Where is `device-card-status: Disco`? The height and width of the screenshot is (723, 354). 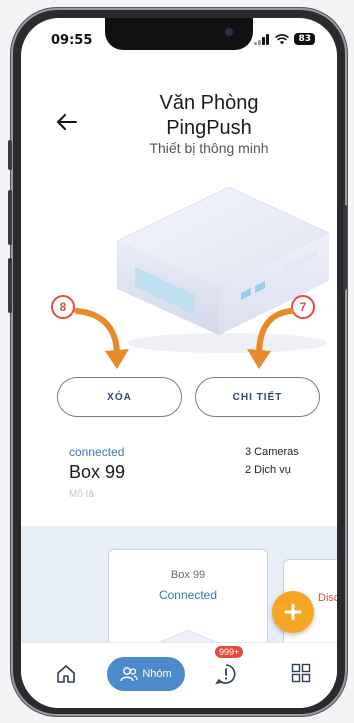 device-card-status: Disco is located at coordinates (327, 598).